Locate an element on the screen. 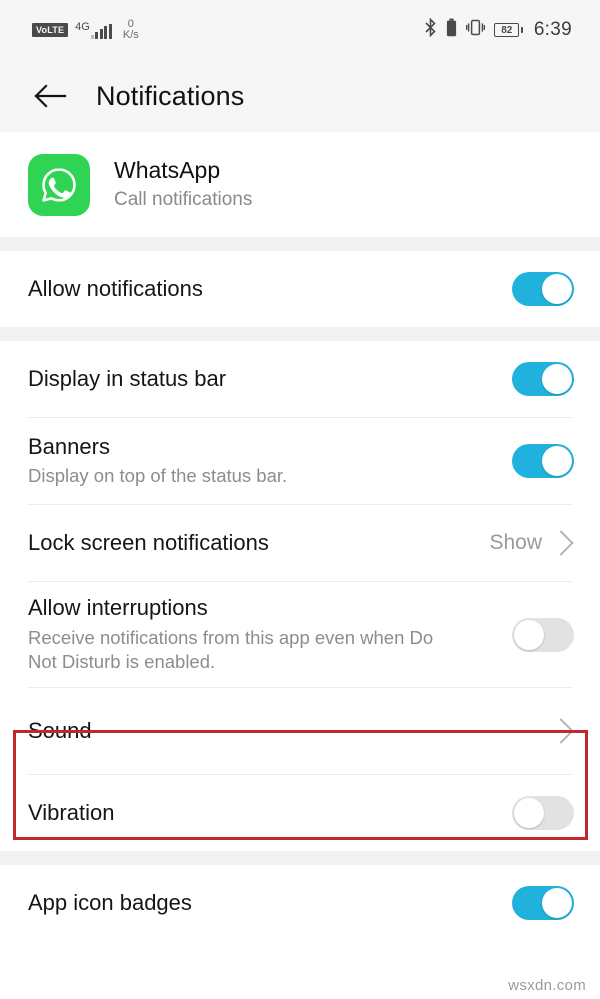  battery-percent-label: 82 is located at coordinates (507, 30).